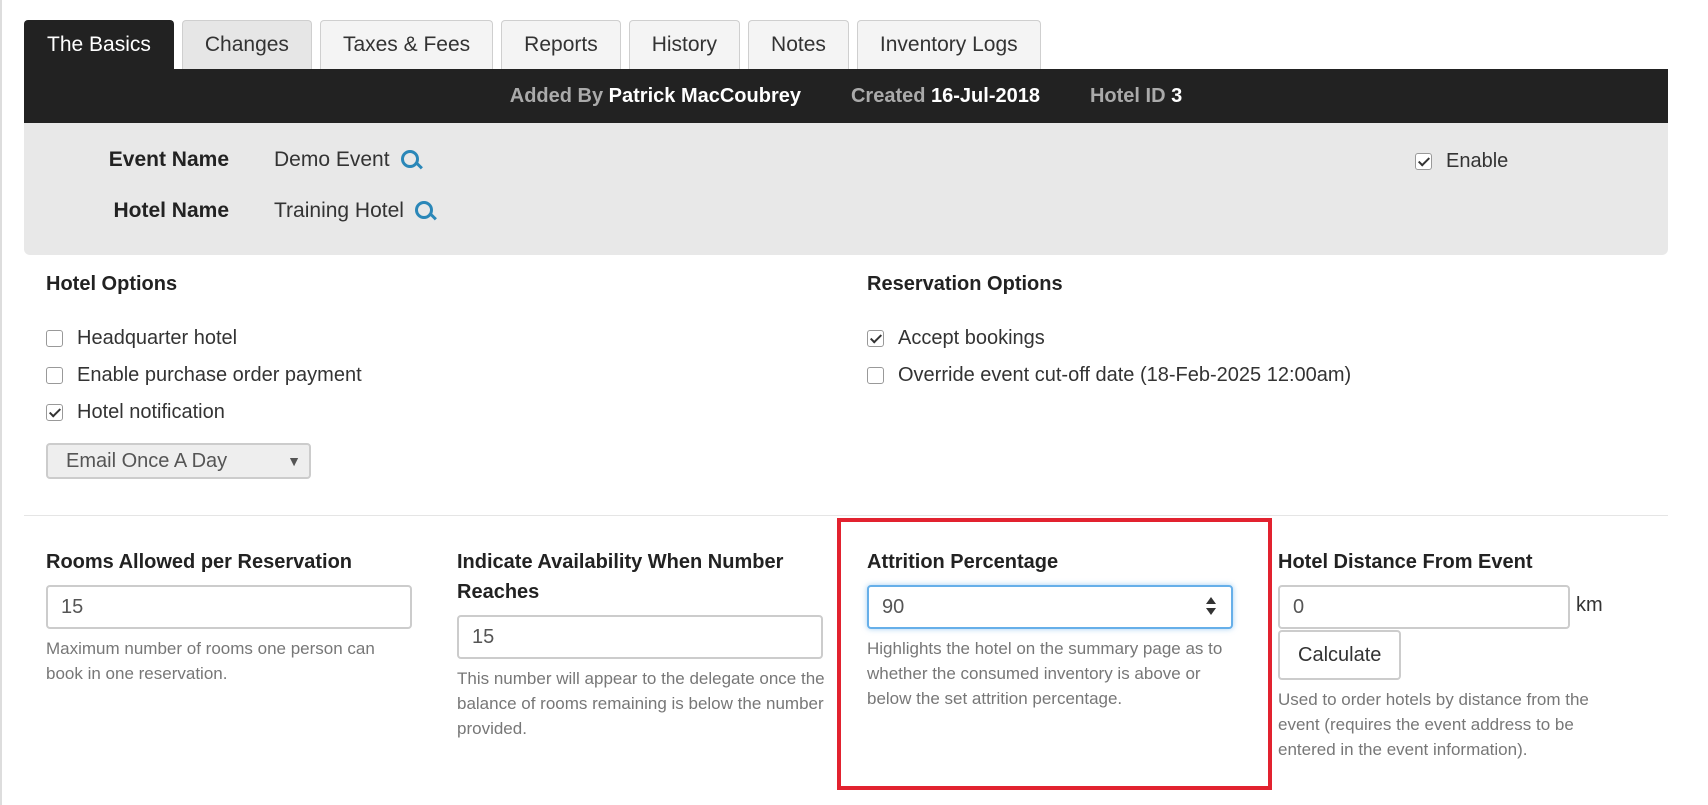 The width and height of the screenshot is (1708, 805). What do you see at coordinates (230, 211) in the screenshot?
I see `hotel-name-row: Hotel Name Training Hotel` at bounding box center [230, 211].